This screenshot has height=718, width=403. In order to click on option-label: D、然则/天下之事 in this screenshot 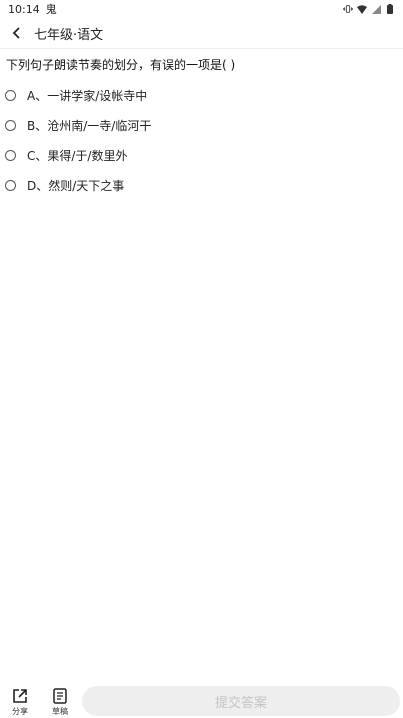, I will do `click(76, 185)`.